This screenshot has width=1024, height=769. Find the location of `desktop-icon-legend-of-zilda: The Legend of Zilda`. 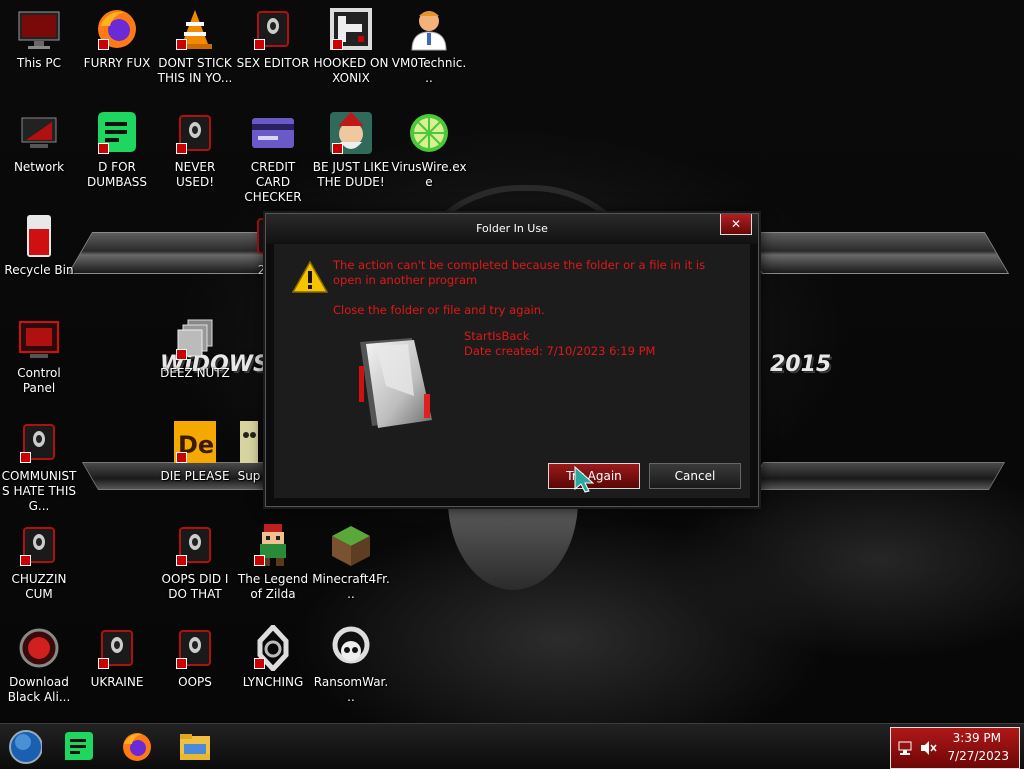

desktop-icon-legend-of-zilda: The Legend of Zilda is located at coordinates (273, 562).